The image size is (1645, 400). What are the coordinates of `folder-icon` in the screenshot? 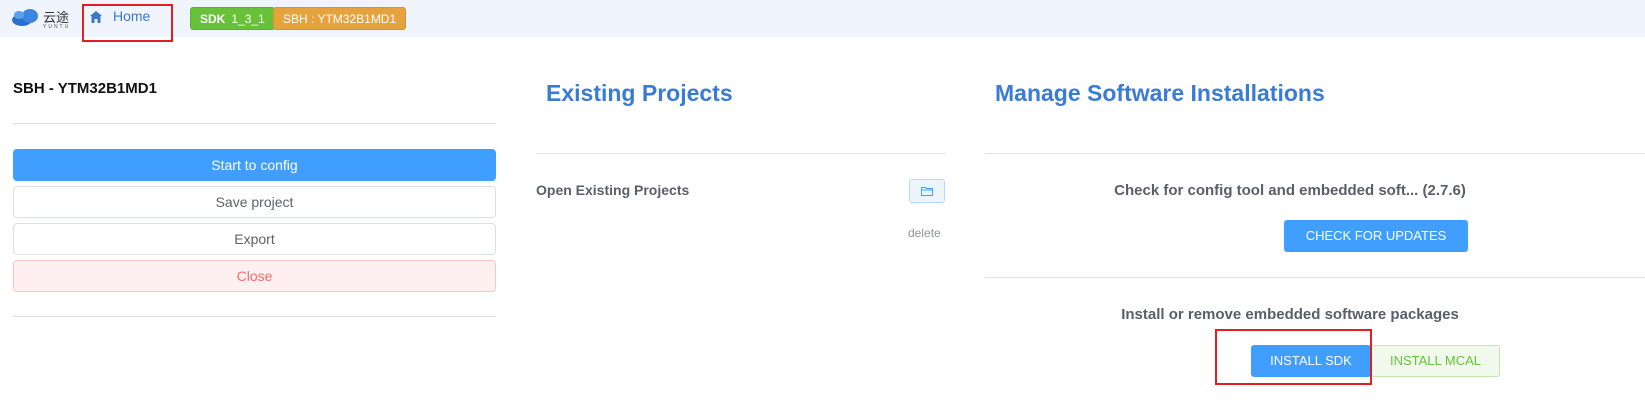 It's located at (927, 191).